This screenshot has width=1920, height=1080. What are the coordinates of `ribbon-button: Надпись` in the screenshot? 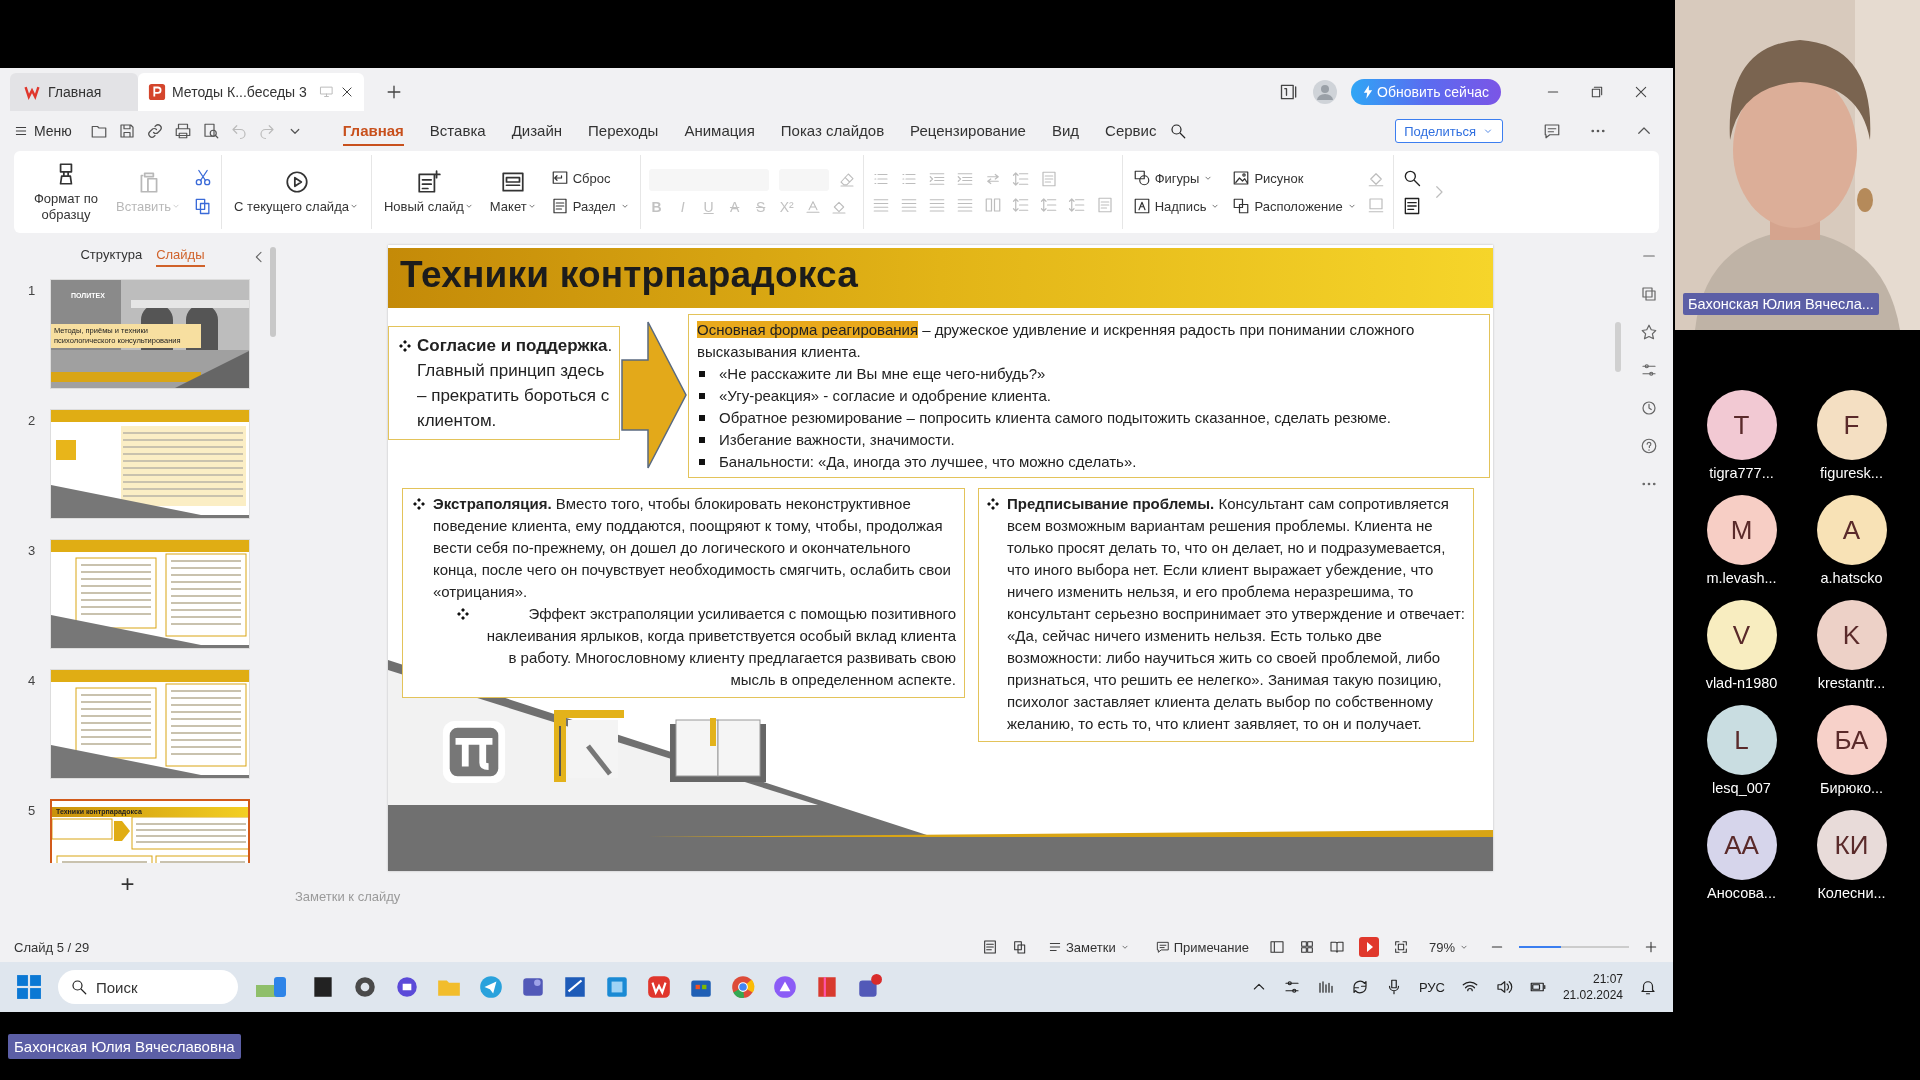 It's located at (1176, 206).